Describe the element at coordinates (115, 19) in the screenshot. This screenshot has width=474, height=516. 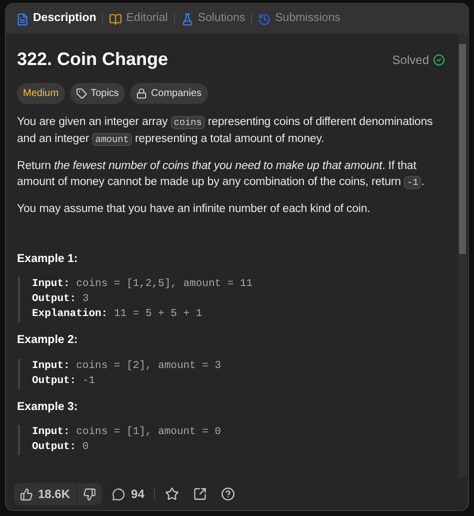
I see `book-icon` at that location.